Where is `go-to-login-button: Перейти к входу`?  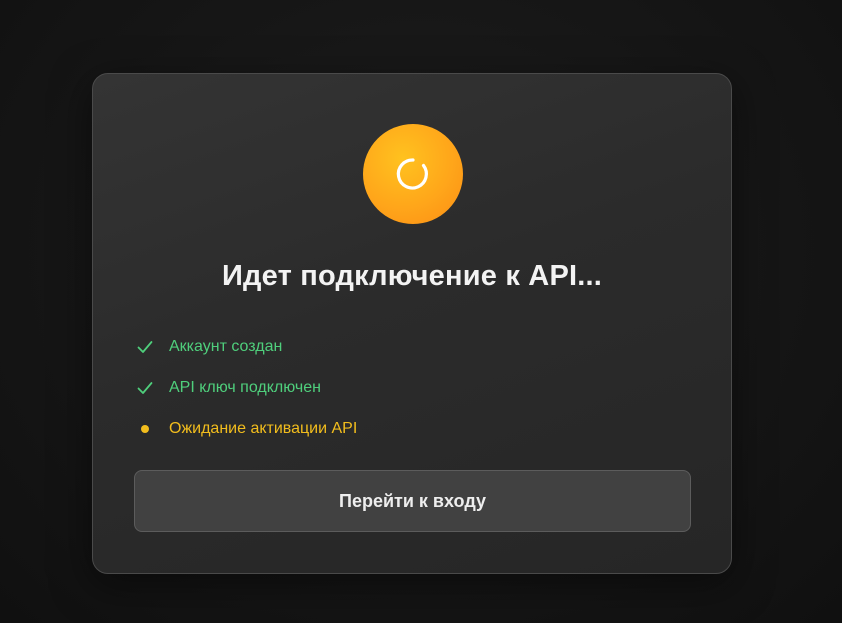
go-to-login-button: Перейти к входу is located at coordinates (412, 501).